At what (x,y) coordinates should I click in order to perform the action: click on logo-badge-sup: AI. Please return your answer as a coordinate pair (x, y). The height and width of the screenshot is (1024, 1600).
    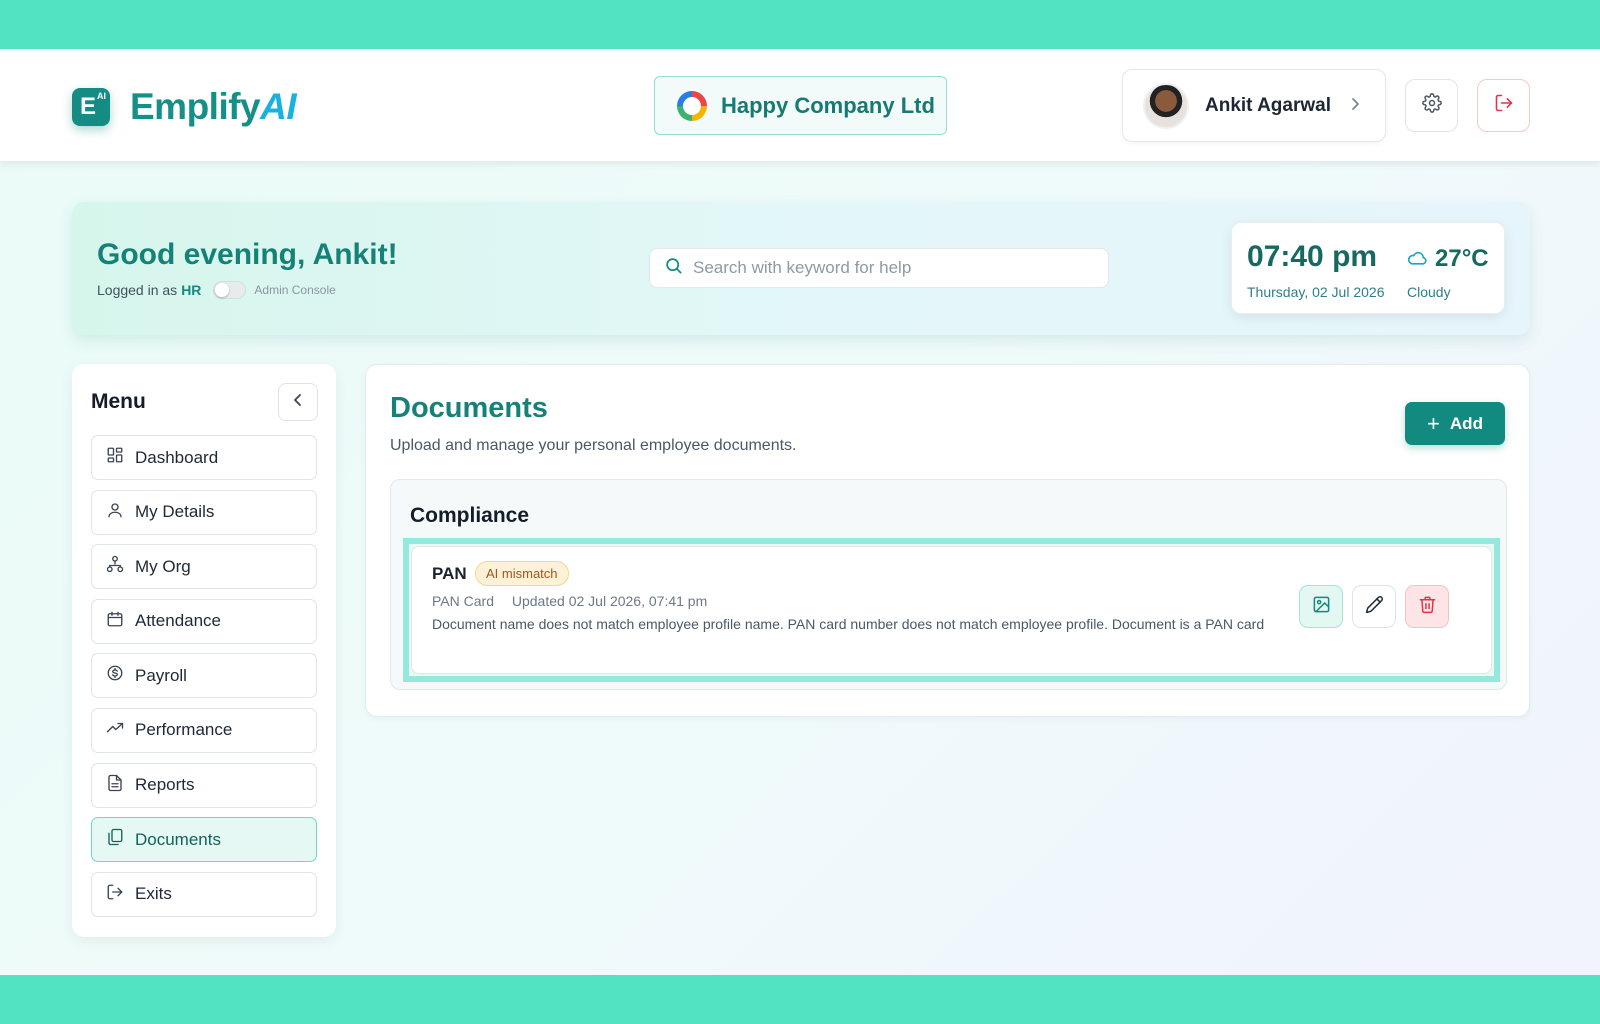
    Looking at the image, I should click on (101, 96).